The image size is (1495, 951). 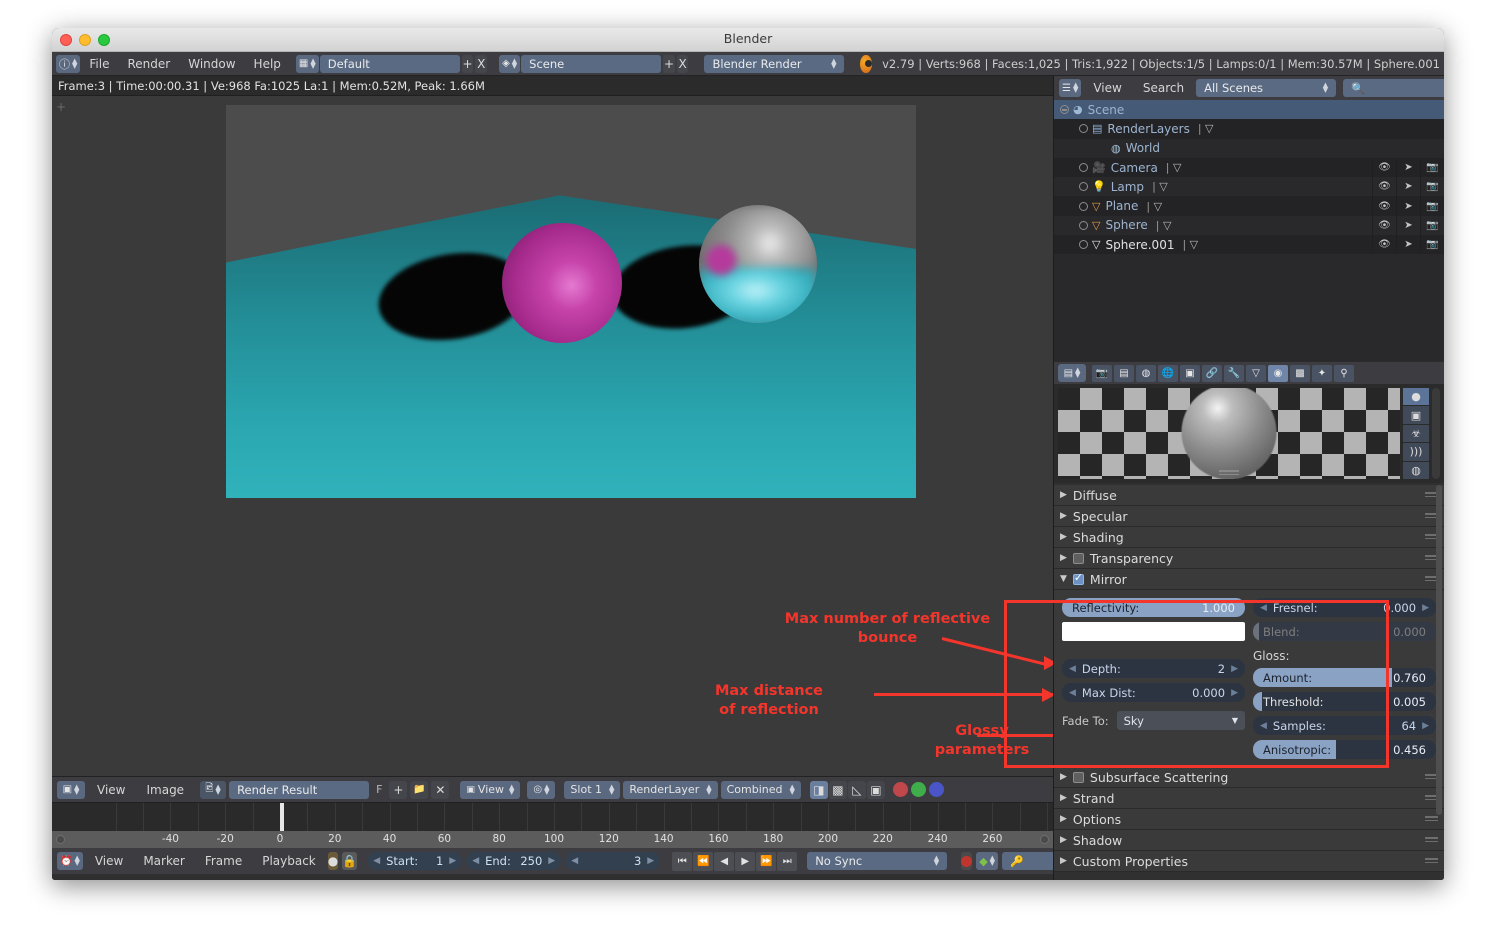 What do you see at coordinates (818, 789) in the screenshot?
I see `display-color-alpha-icon: ◨` at bounding box center [818, 789].